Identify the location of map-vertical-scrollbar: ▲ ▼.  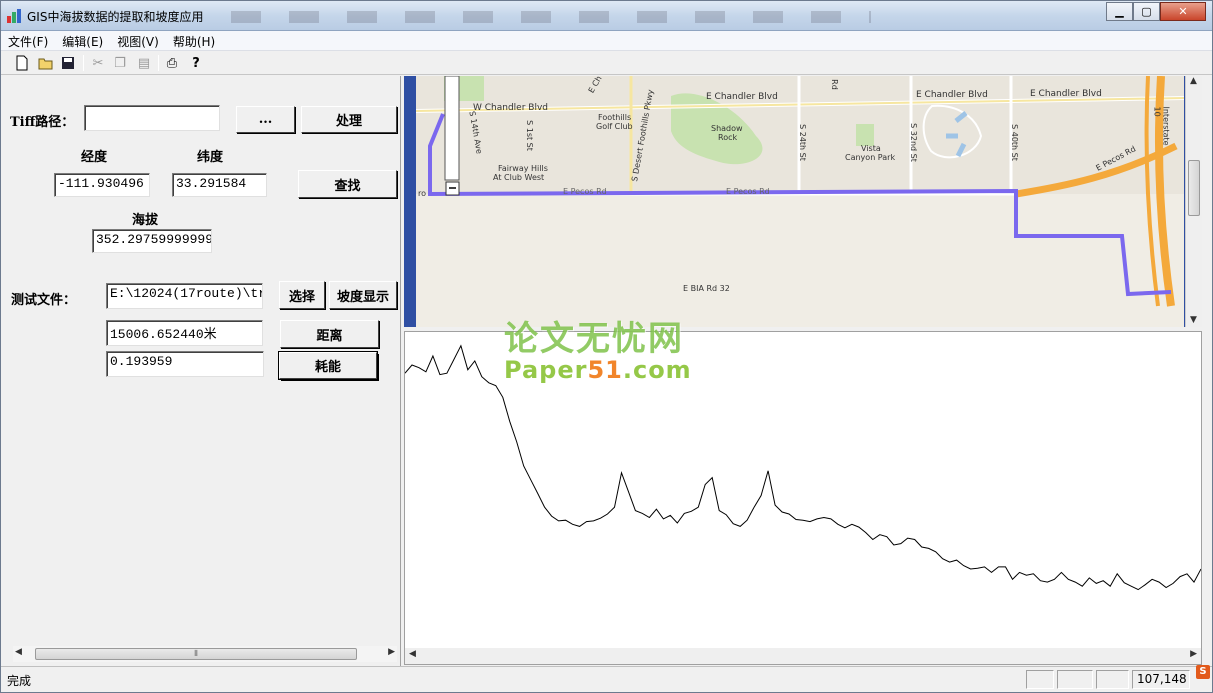
(1193, 201).